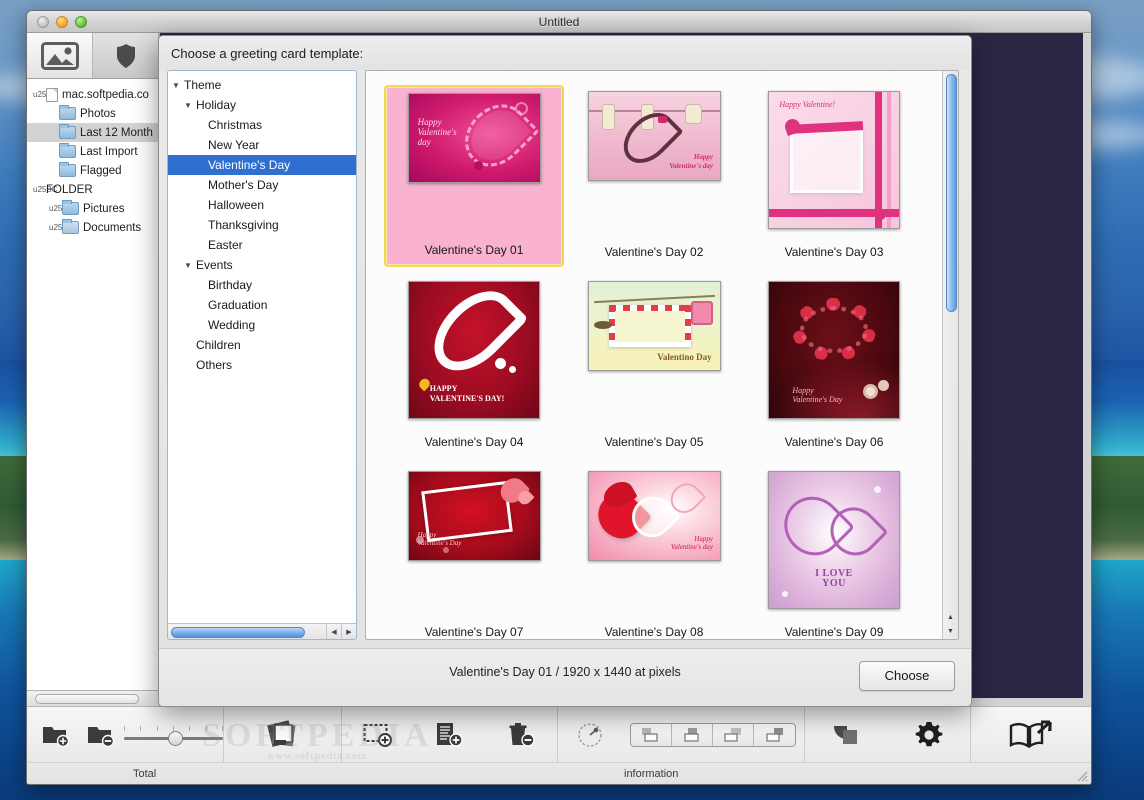 Image resolution: width=1144 pixels, height=800 pixels. Describe the element at coordinates (262, 265) in the screenshot. I see `category-item-events: ▼ Events` at that location.